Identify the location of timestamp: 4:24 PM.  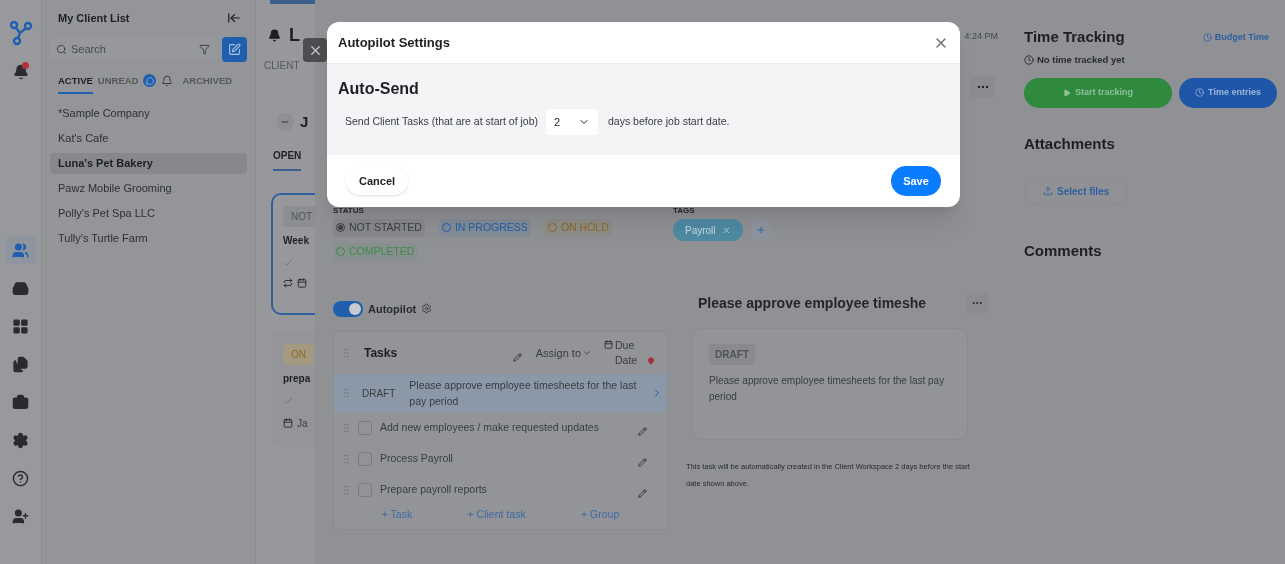
(981, 36).